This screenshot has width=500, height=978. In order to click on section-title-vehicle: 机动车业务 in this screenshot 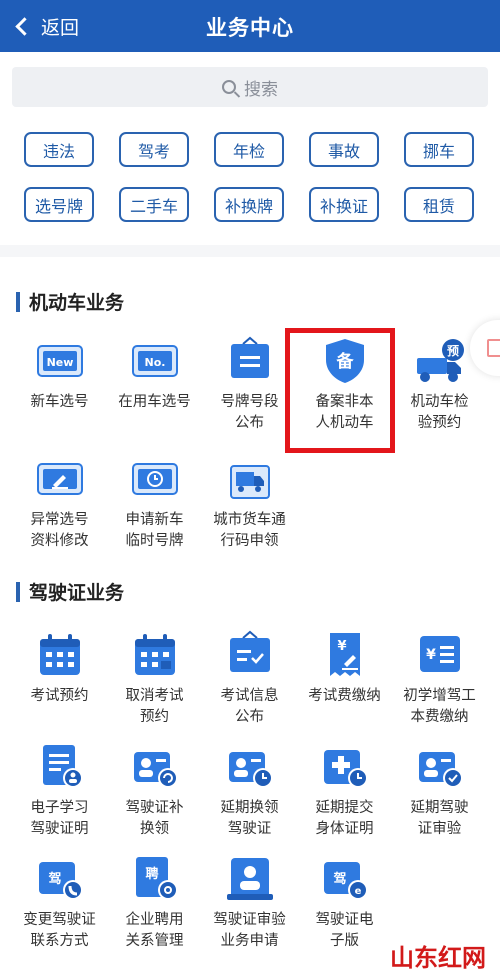, I will do `click(70, 301)`.